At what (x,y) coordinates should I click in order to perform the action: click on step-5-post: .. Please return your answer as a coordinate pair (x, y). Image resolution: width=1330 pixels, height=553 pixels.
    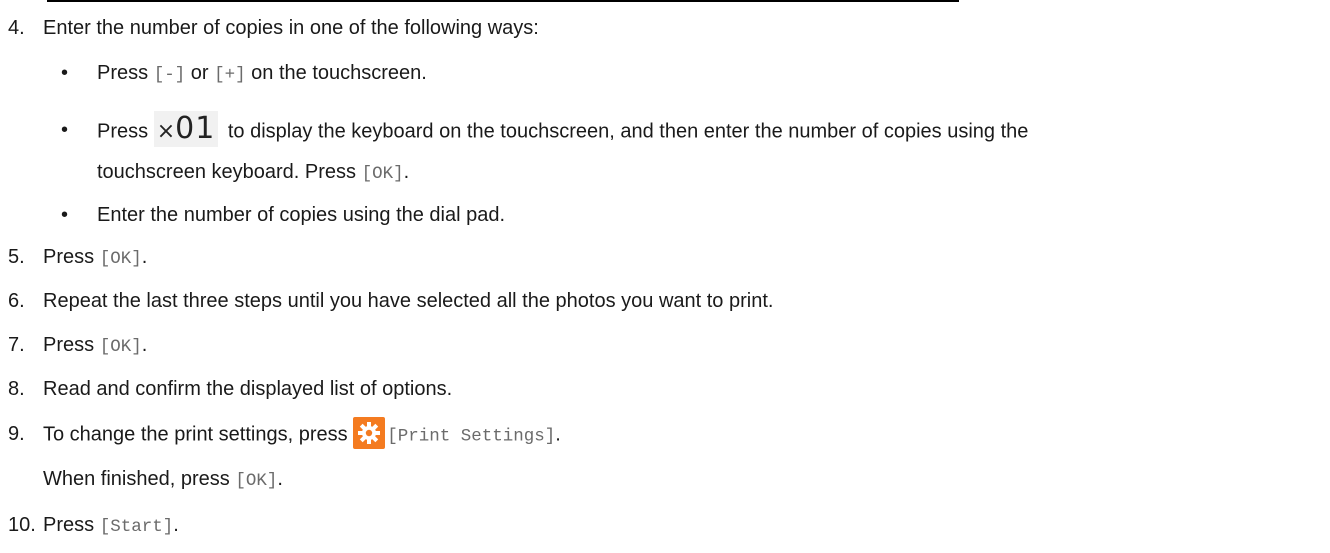
    Looking at the image, I should click on (144, 257).